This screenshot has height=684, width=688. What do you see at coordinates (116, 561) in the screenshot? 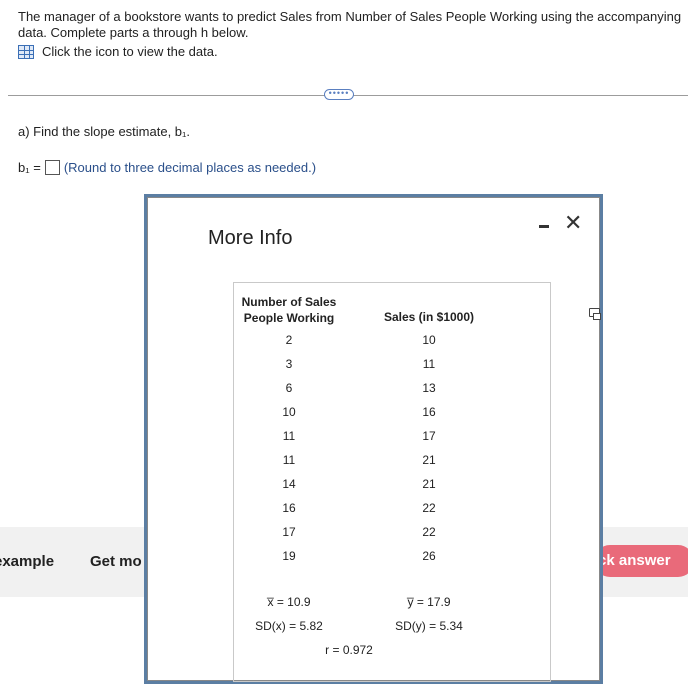
I see `get-more-help-button: Get mo` at bounding box center [116, 561].